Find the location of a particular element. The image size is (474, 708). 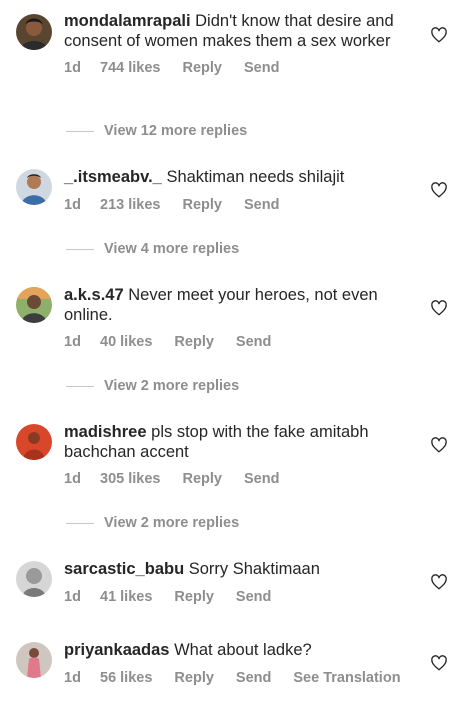

comment-actions: 1d 305 likes Reply Send is located at coordinates (236, 479).